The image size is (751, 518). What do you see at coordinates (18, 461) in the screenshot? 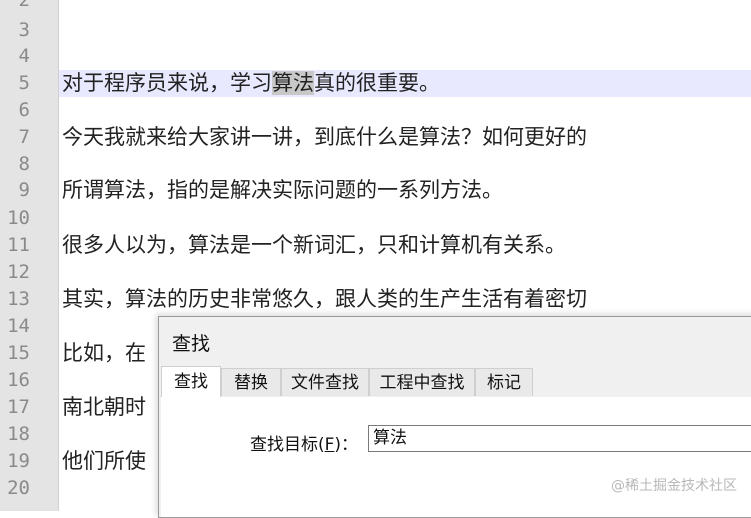
I see `line-number: 19` at bounding box center [18, 461].